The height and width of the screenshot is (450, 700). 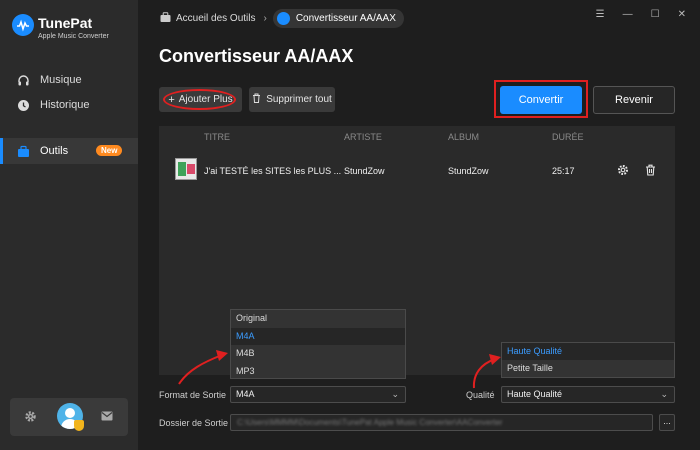 What do you see at coordinates (54, 151) in the screenshot?
I see `sidebar-item-label: Outils` at bounding box center [54, 151].